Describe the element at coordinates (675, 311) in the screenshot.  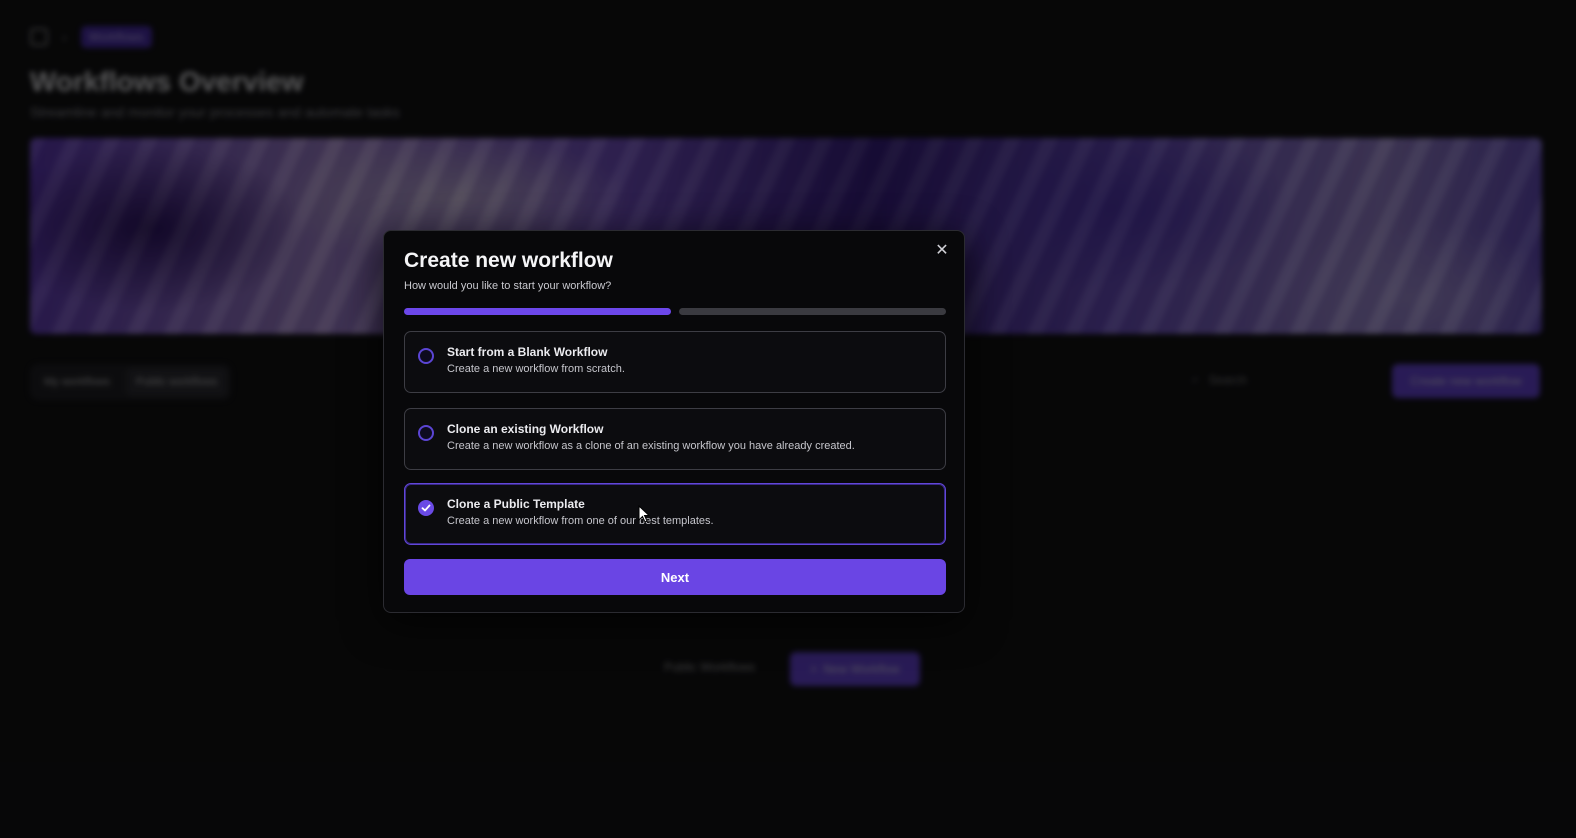
I see `step-progress-bar` at that location.